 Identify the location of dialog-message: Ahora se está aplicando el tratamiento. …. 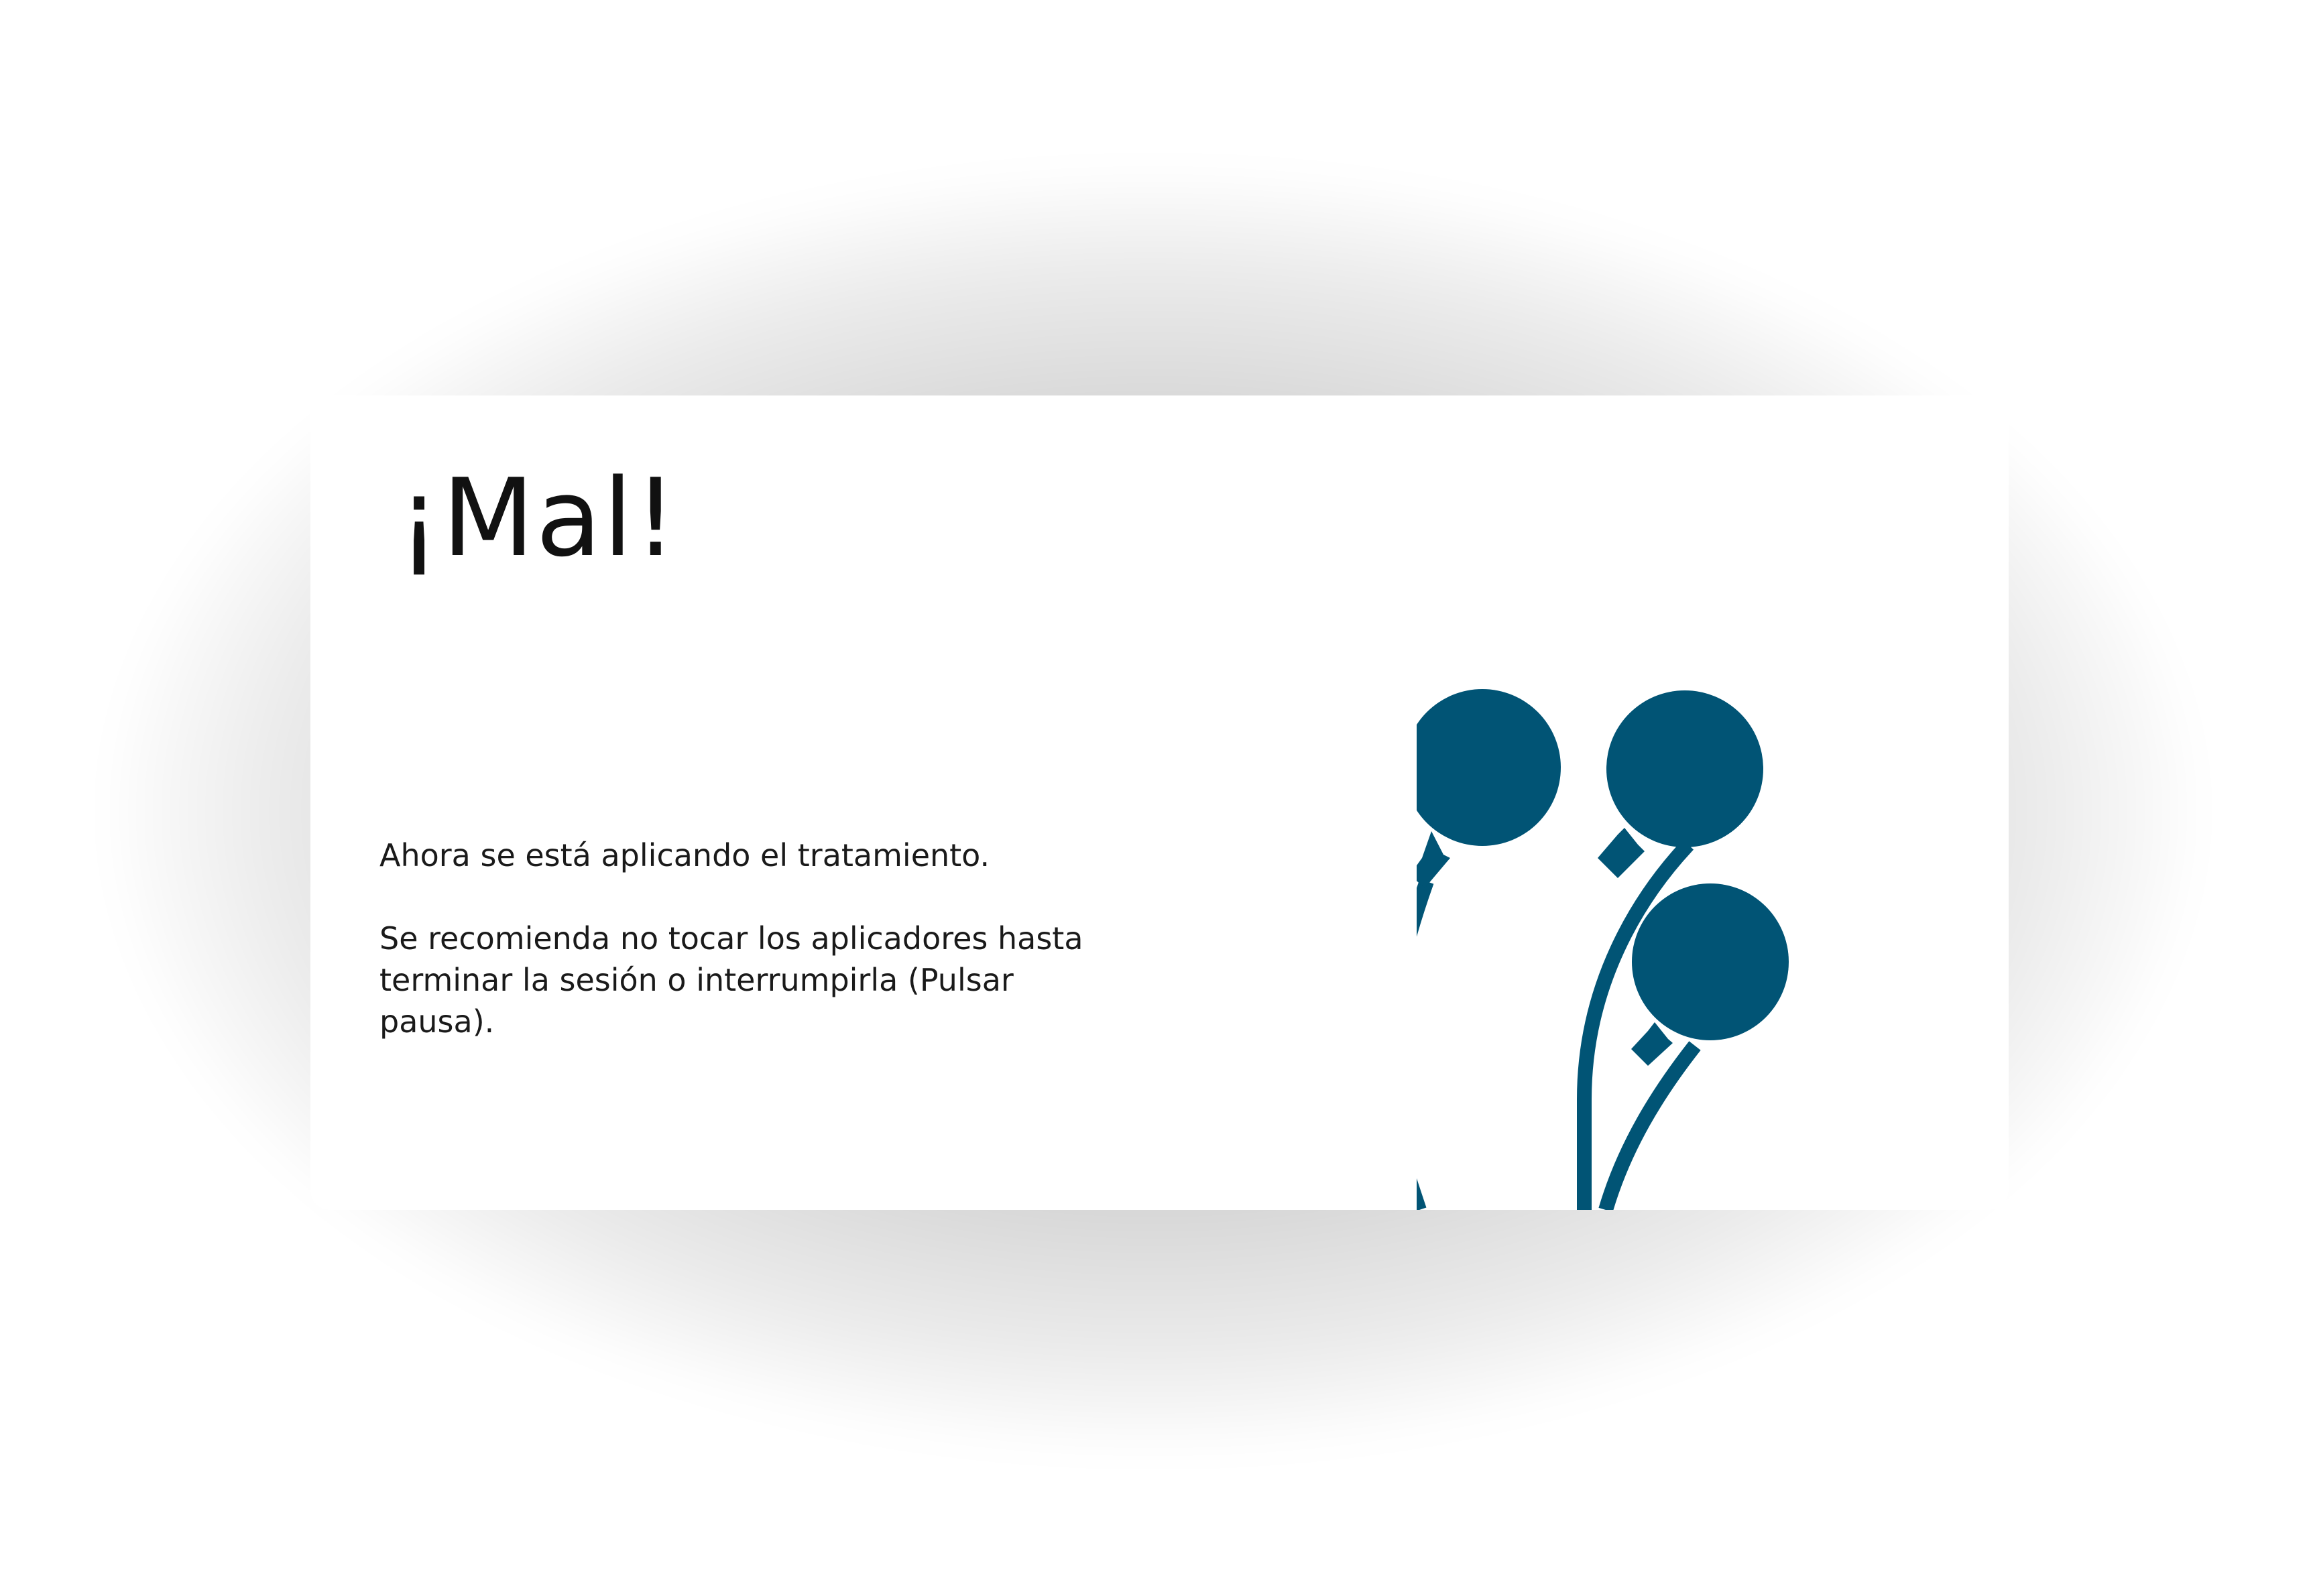
(748, 938).